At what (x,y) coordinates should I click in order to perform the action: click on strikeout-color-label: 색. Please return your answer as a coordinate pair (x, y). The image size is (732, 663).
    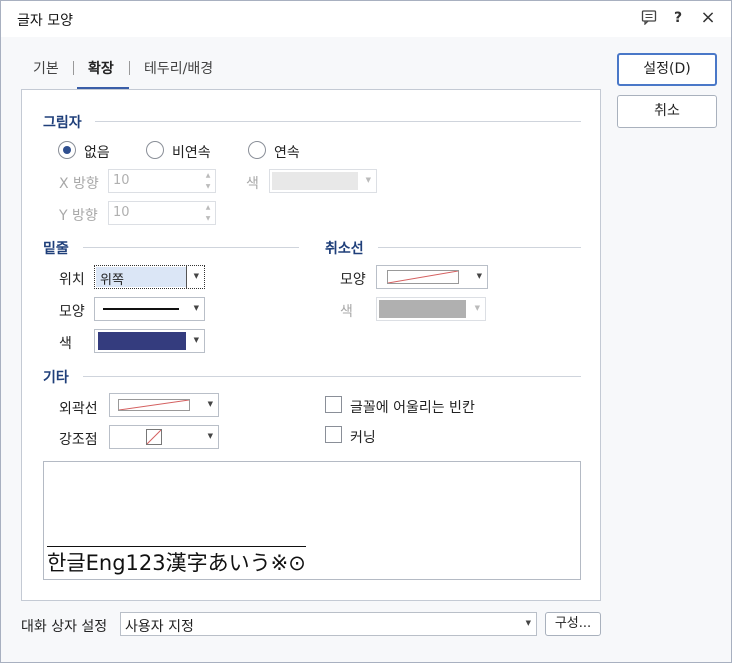
    Looking at the image, I should click on (346, 312).